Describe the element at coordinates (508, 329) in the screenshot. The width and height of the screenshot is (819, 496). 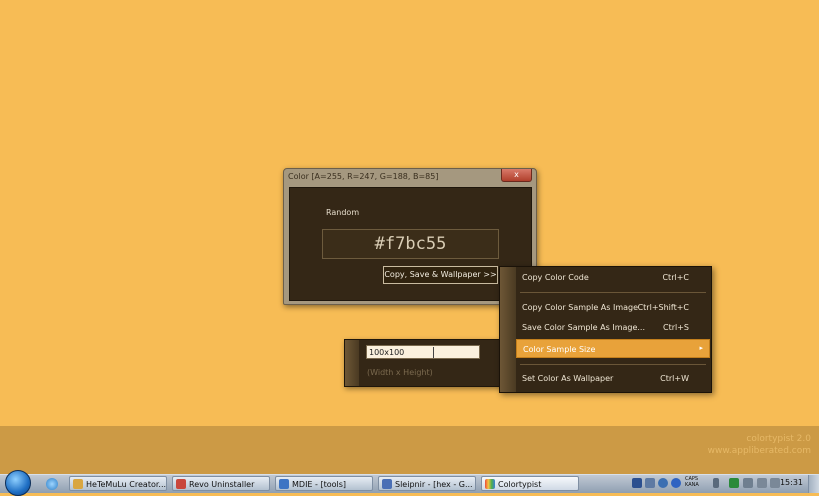
I see `menu-grip` at that location.